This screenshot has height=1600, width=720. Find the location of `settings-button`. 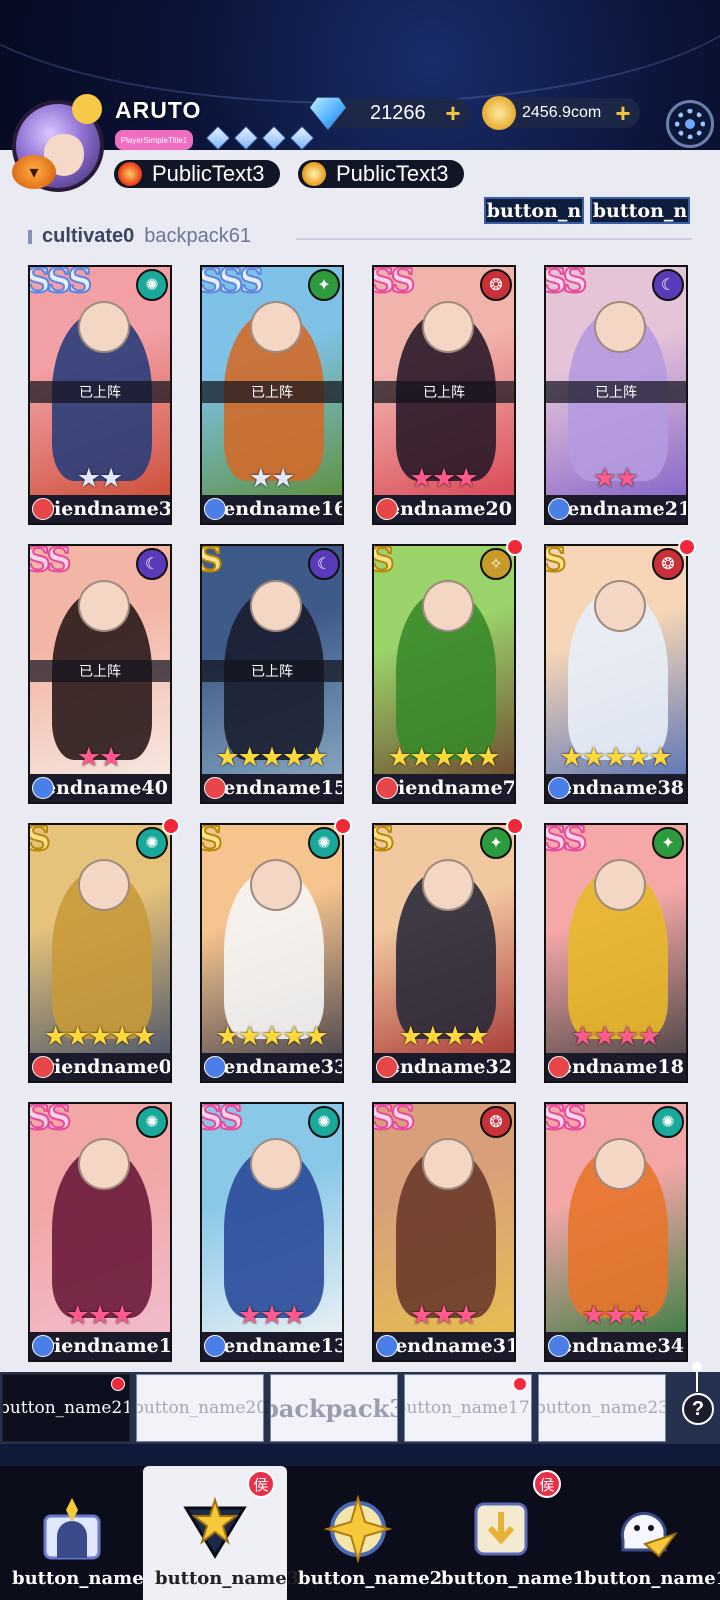

settings-button is located at coordinates (690, 124).